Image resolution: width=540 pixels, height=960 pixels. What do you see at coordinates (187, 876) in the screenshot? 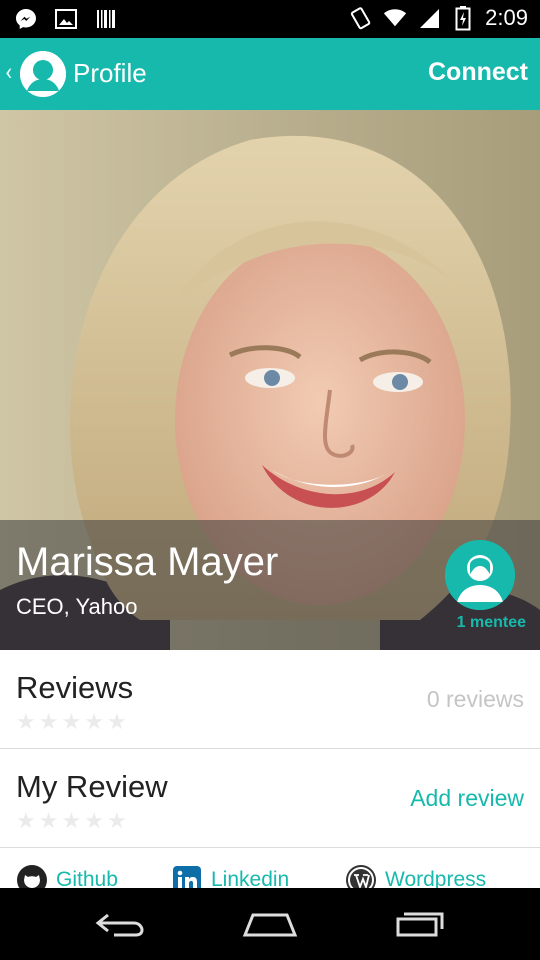
I see `linkedin-icon` at bounding box center [187, 876].